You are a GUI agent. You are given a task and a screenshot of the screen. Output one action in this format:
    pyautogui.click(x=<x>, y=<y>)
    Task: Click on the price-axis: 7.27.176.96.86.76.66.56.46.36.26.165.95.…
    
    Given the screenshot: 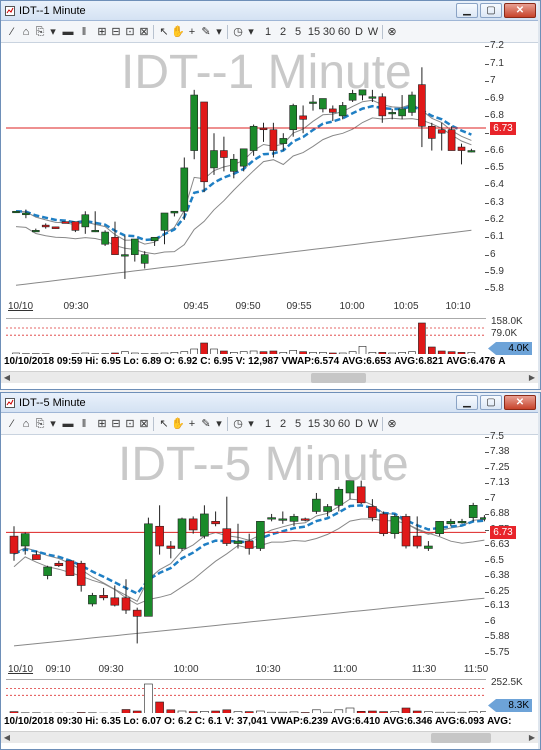 What is the action you would take?
    pyautogui.click(x=511, y=169)
    